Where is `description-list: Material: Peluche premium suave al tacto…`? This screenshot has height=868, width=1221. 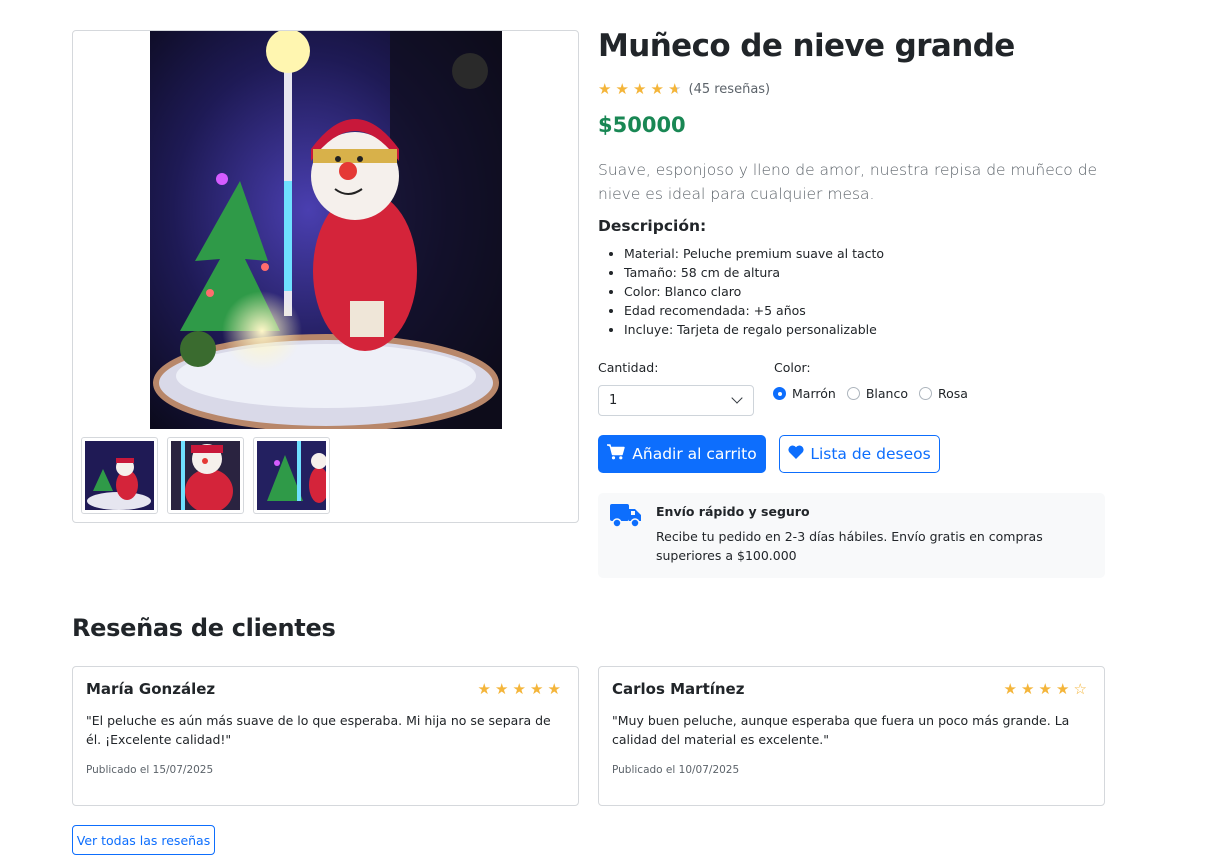
description-list: Material: Peluche premium suave al tacto… is located at coordinates (754, 291).